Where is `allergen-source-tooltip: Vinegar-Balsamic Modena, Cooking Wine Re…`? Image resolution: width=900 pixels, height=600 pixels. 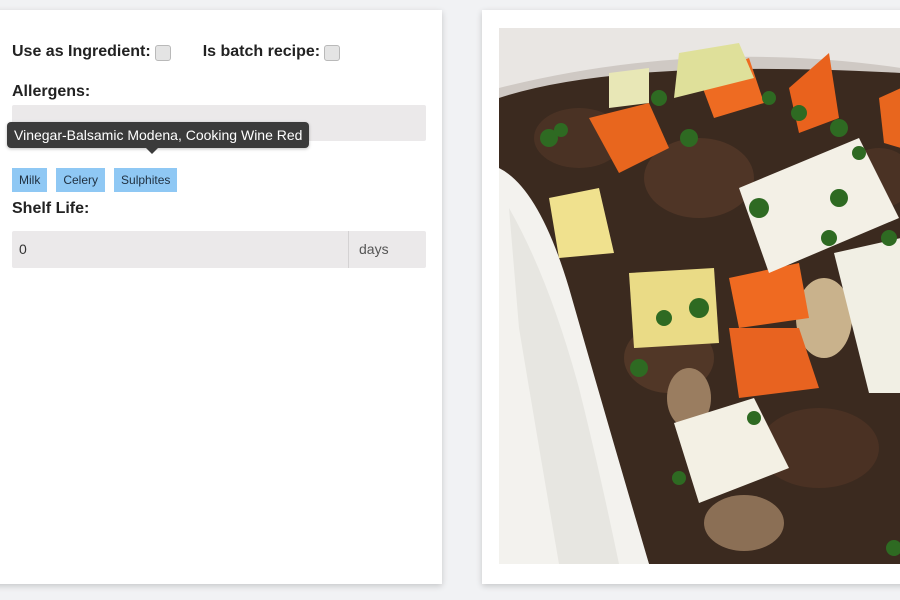
allergen-source-tooltip: Vinegar-Balsamic Modena, Cooking Wine Re… is located at coordinates (158, 135).